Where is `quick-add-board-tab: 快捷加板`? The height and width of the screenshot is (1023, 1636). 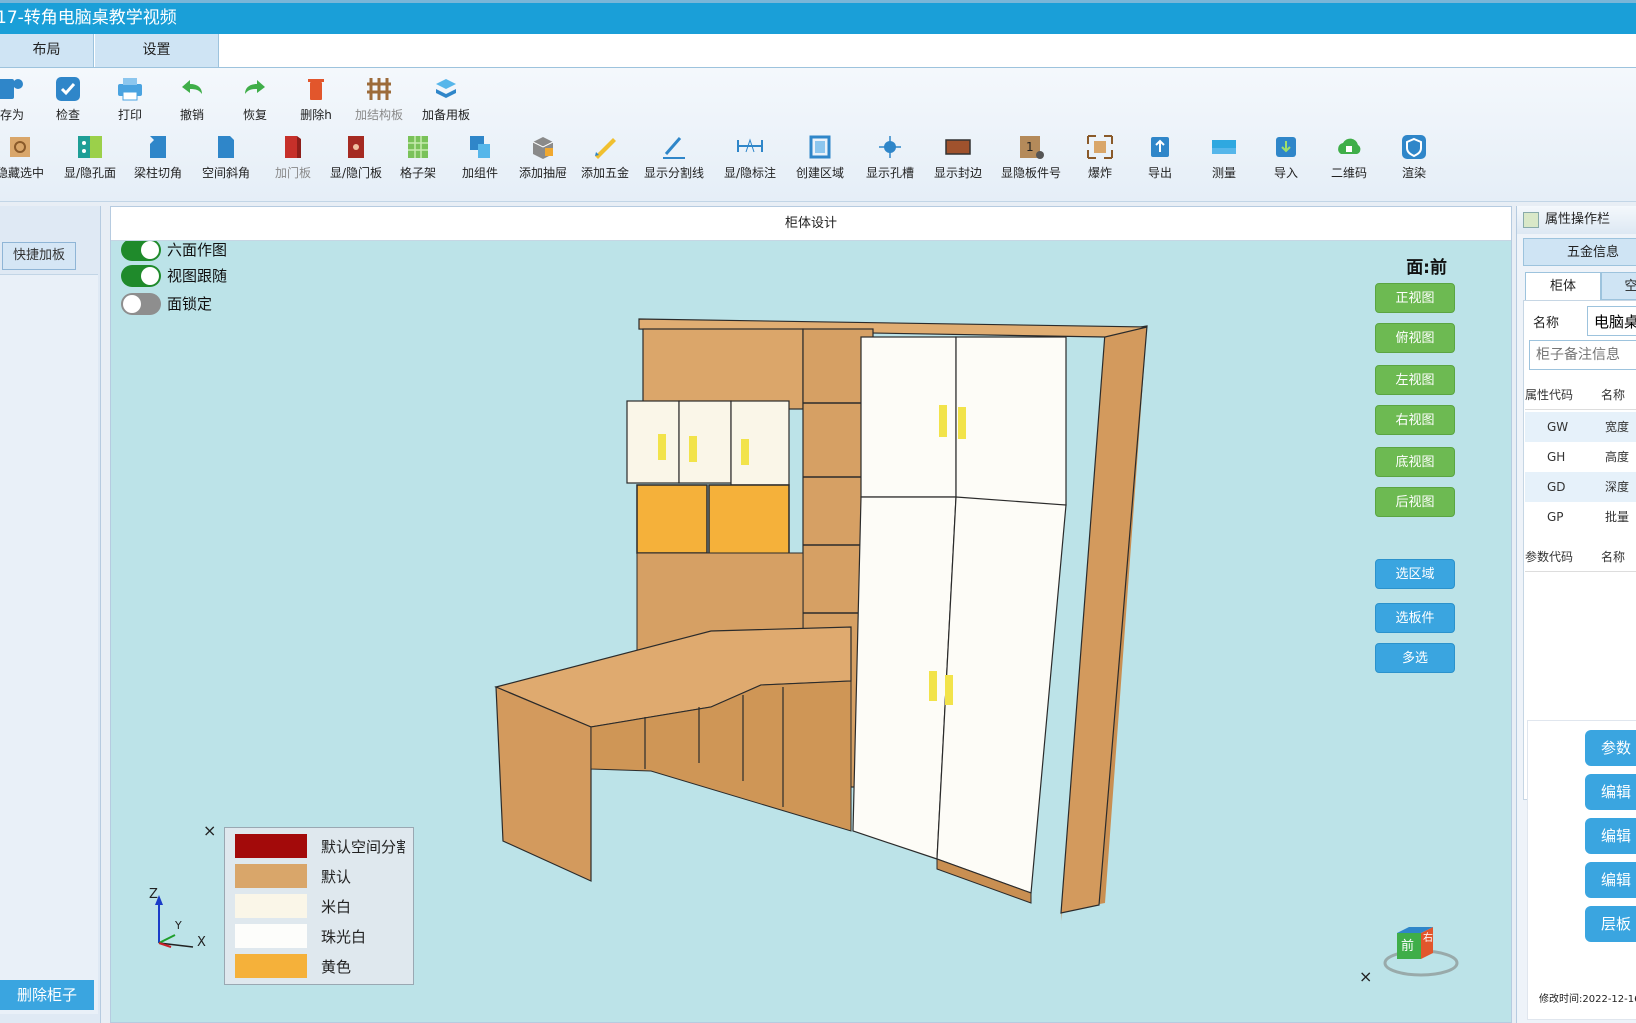
quick-add-board-tab: 快捷加板 is located at coordinates (39, 256).